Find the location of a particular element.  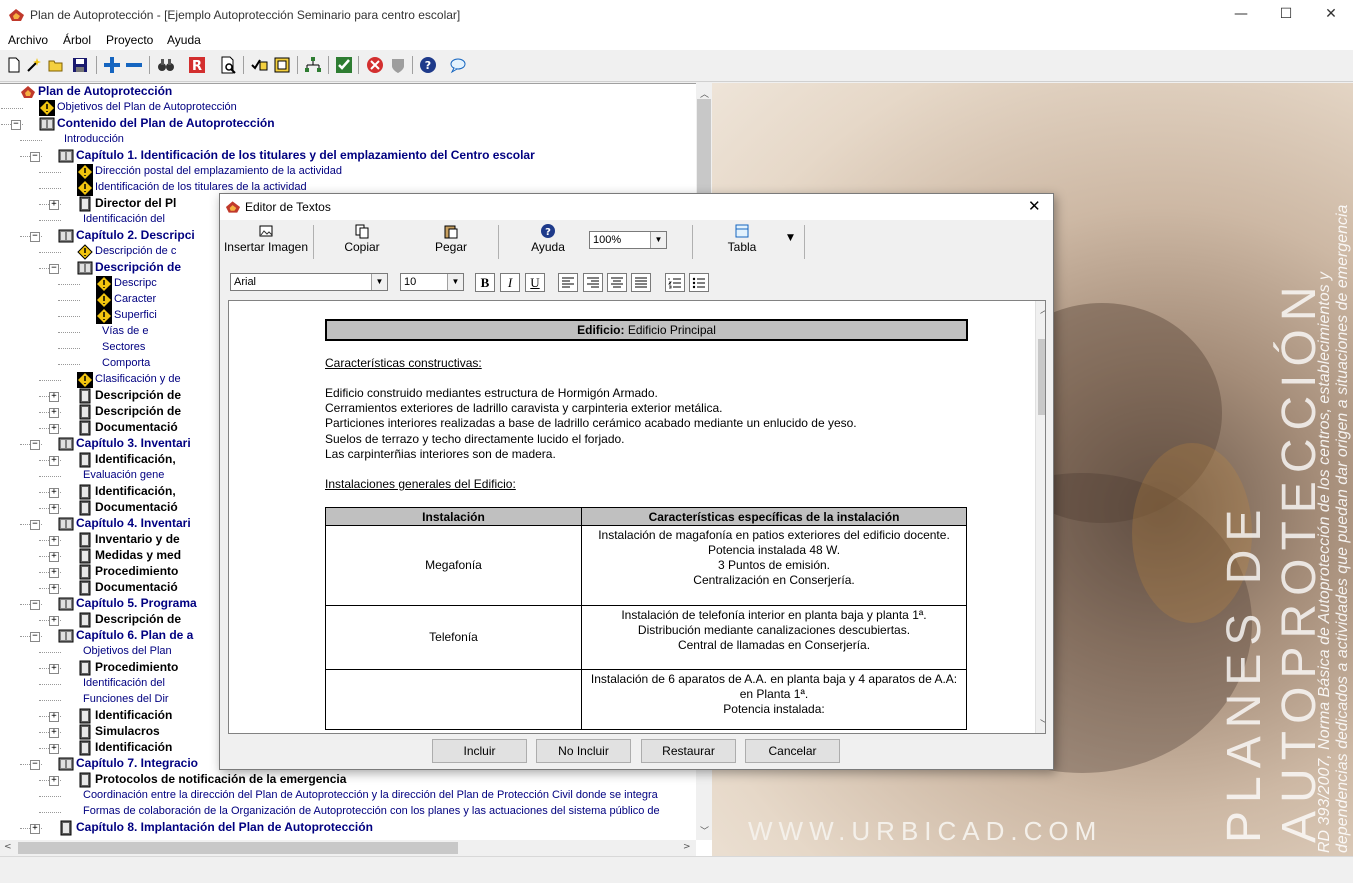

table-button: Tabla is located at coordinates (742, 242).